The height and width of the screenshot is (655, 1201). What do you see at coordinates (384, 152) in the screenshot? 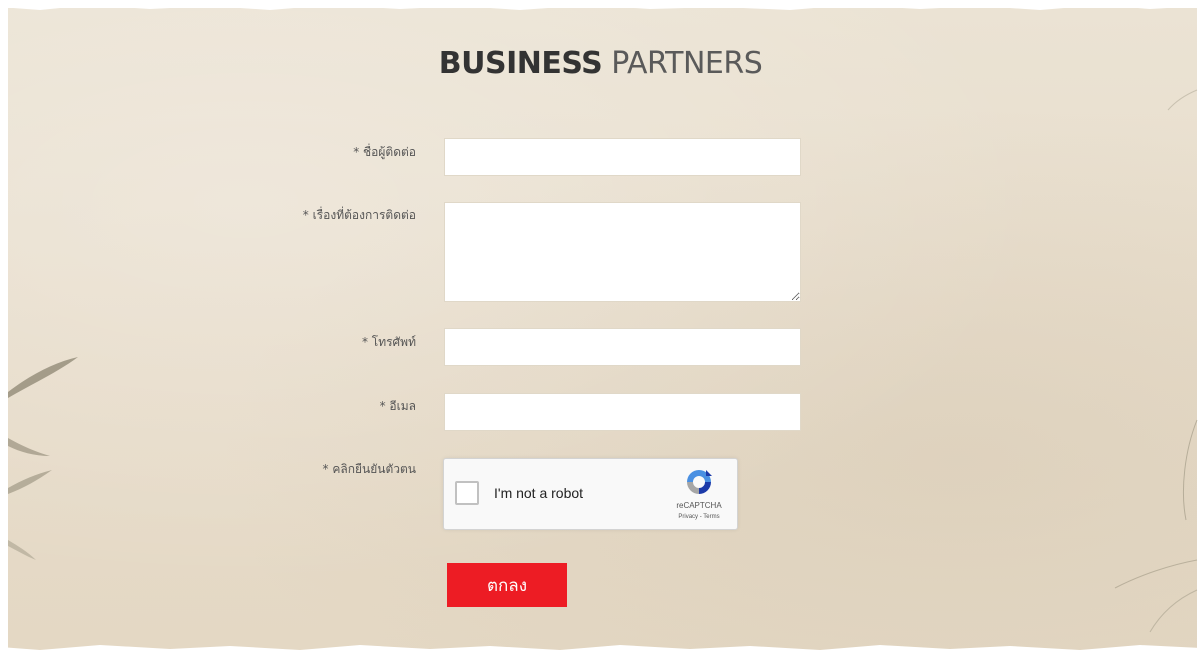
I see `contact-name-label: * ชื่อผู้ติดต่อ` at bounding box center [384, 152].